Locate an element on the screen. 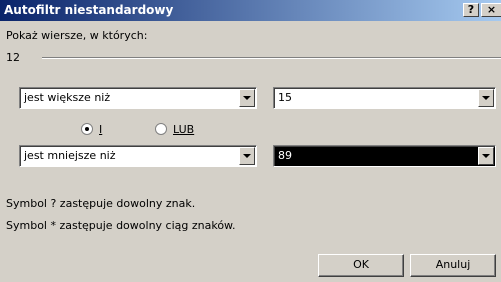  radio-unselected-icon is located at coordinates (161, 129).